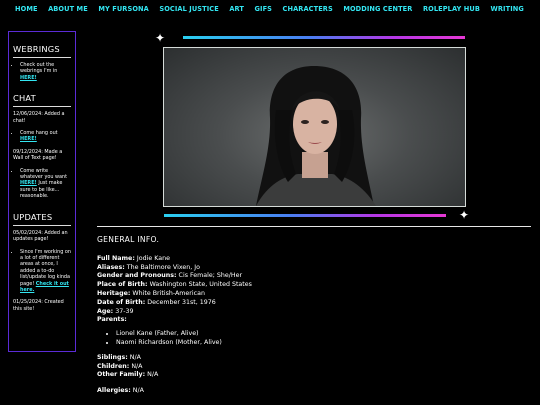 This screenshot has width=540, height=405. I want to click on wall-text: Come write whatever you want, so click(44, 174).